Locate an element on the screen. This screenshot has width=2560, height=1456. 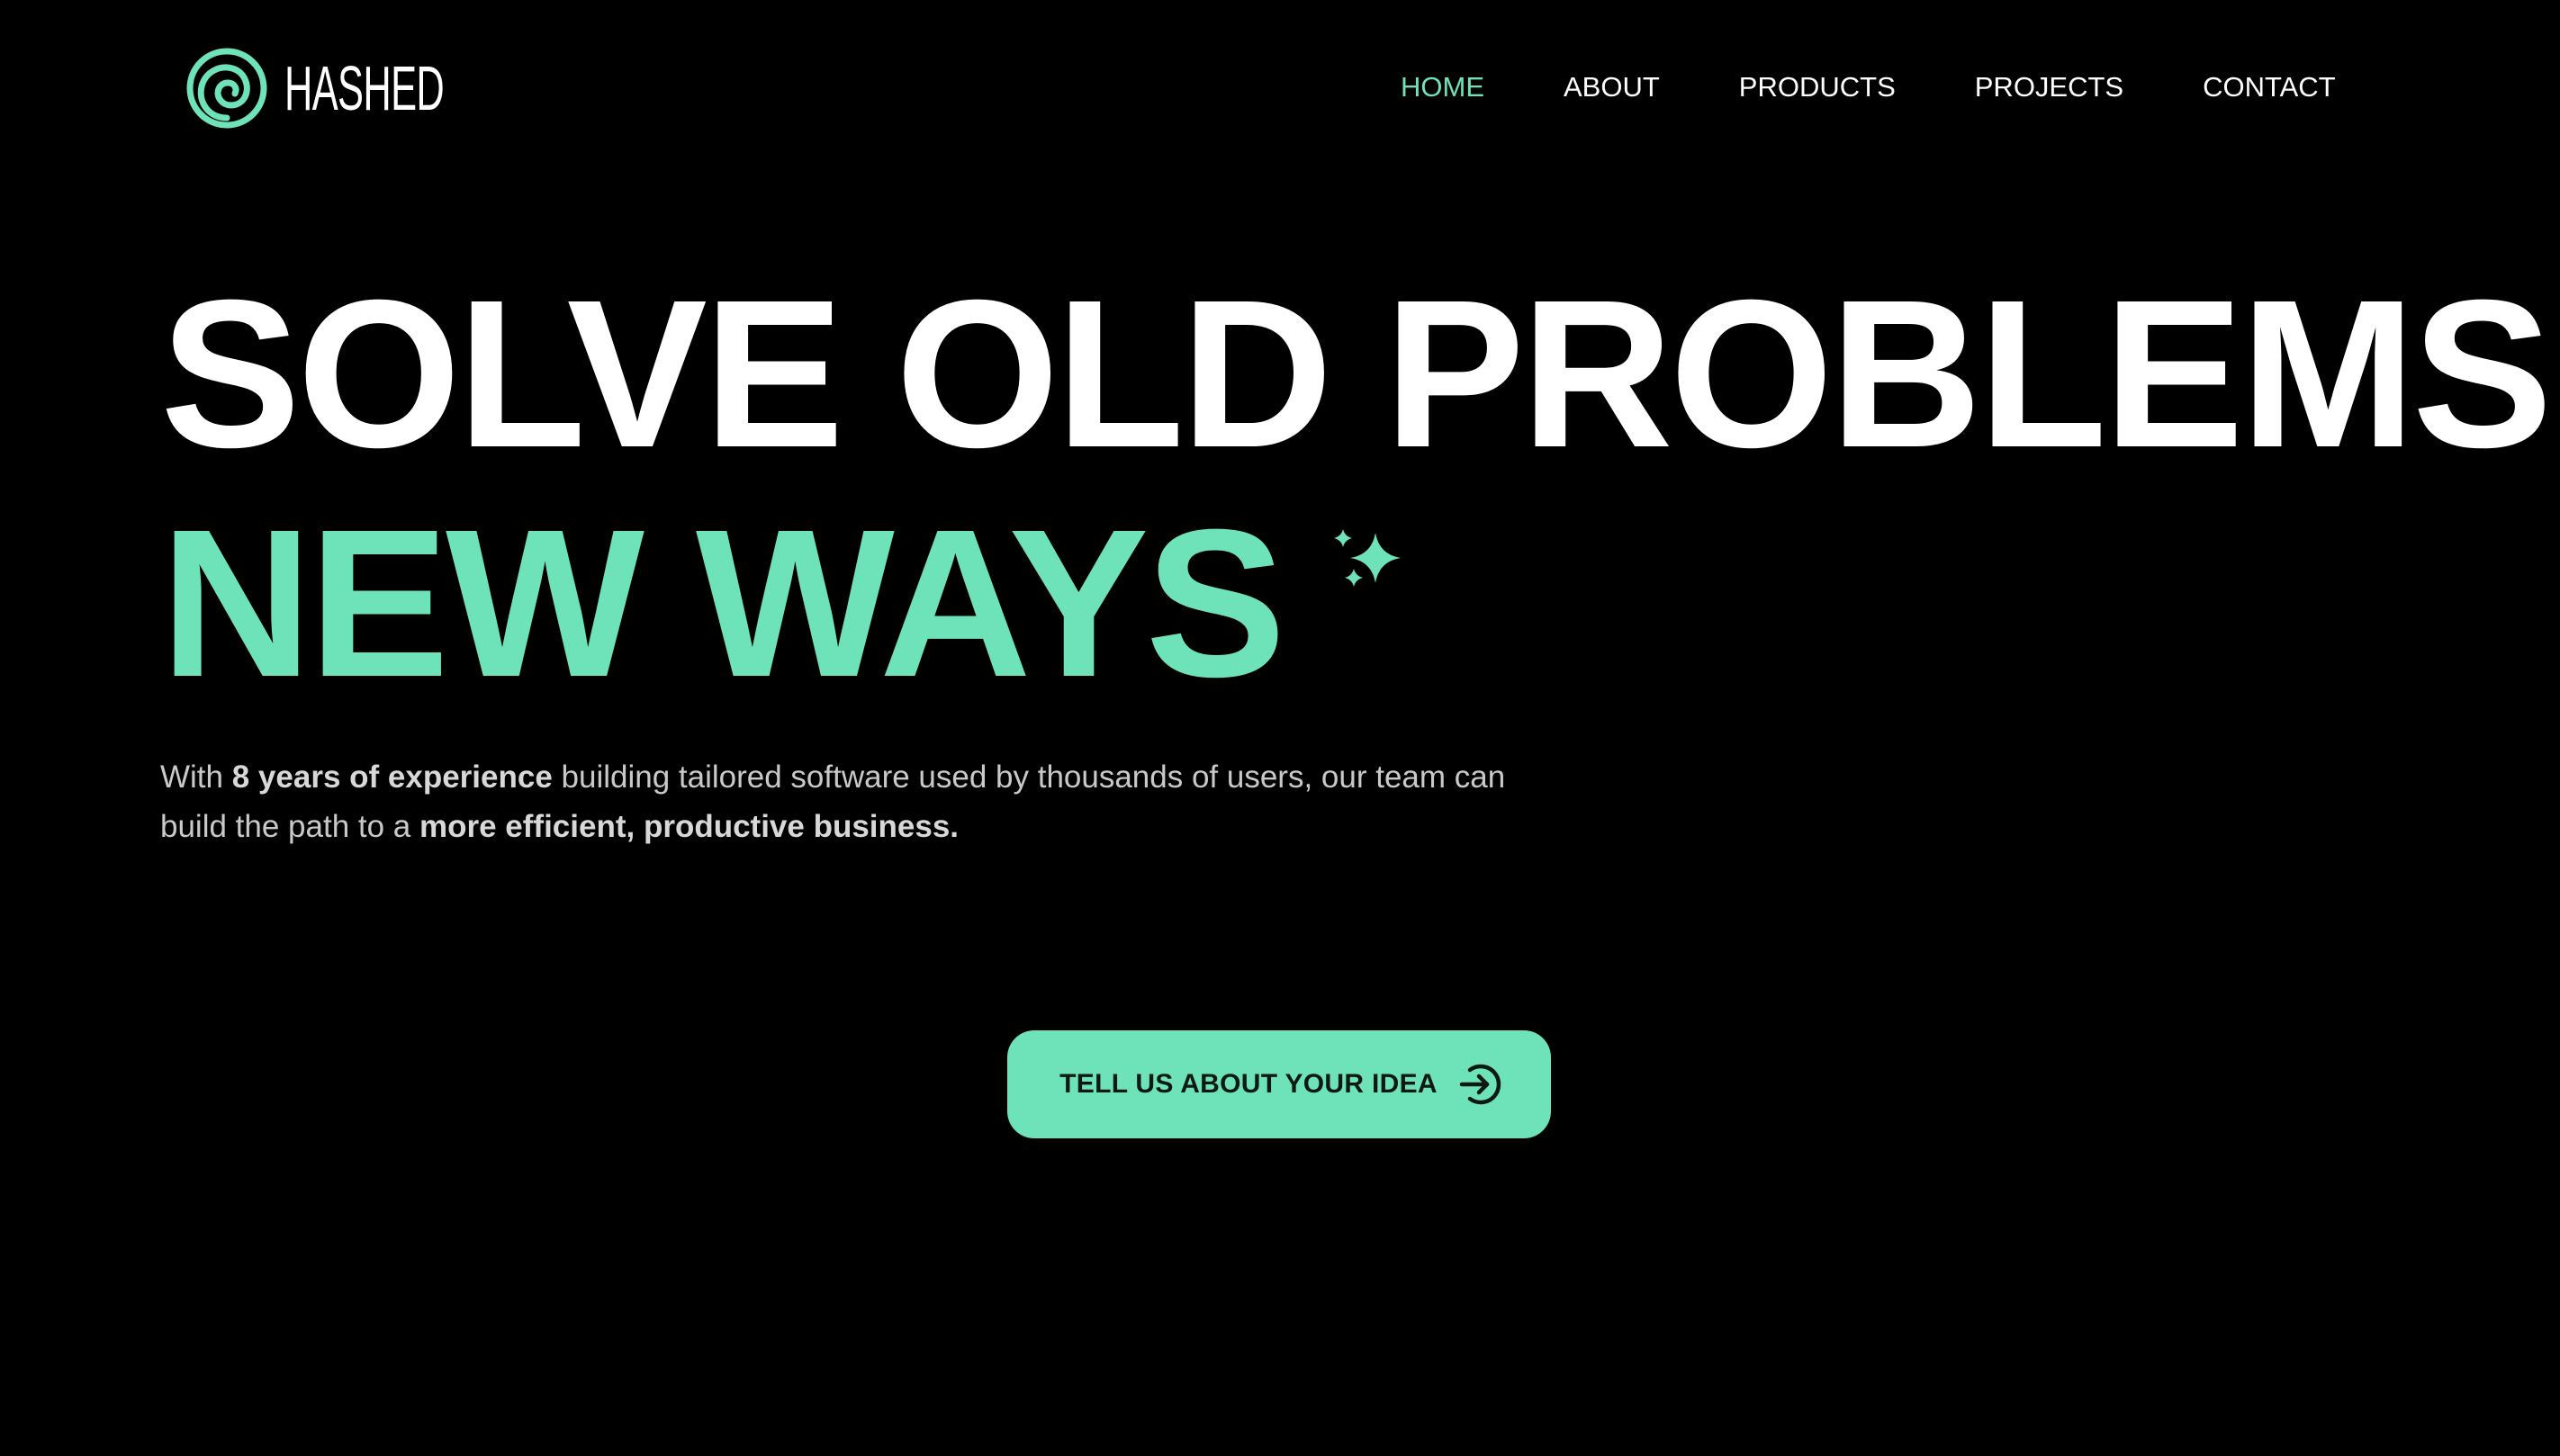
spiral-logo-icon is located at coordinates (226, 88).